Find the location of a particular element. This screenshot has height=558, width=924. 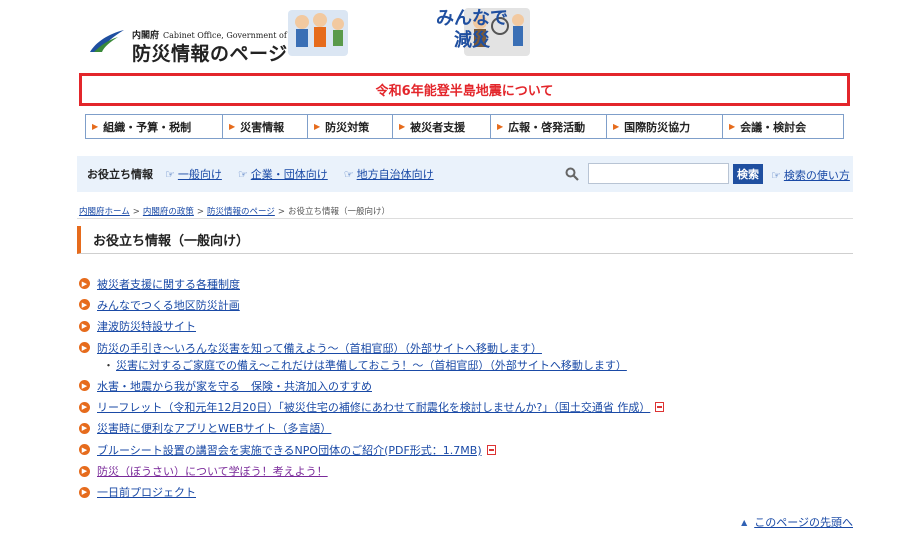

nav-label: 災害情報 is located at coordinates (262, 127).